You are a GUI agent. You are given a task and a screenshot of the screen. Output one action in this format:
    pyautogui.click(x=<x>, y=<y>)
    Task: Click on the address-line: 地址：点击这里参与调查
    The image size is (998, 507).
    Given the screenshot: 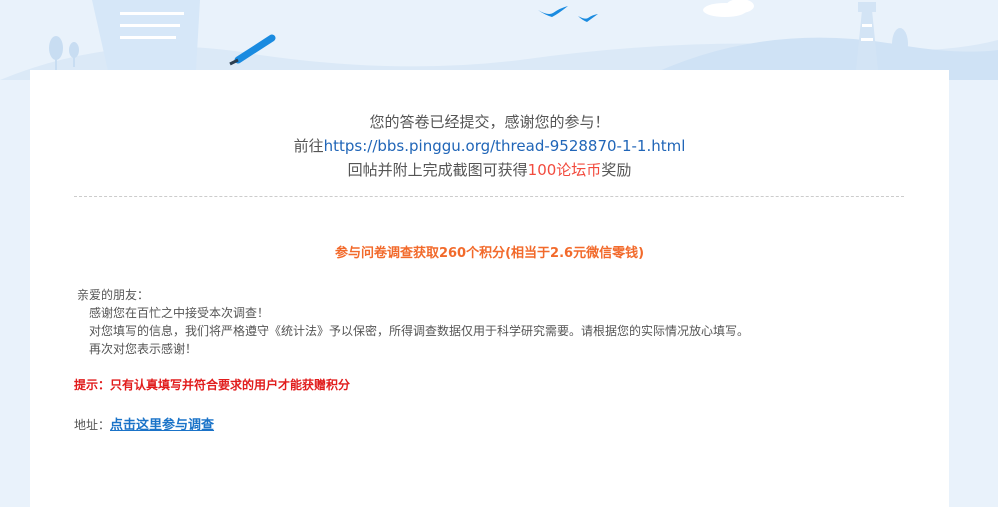 What is the action you would take?
    pyautogui.click(x=144, y=423)
    